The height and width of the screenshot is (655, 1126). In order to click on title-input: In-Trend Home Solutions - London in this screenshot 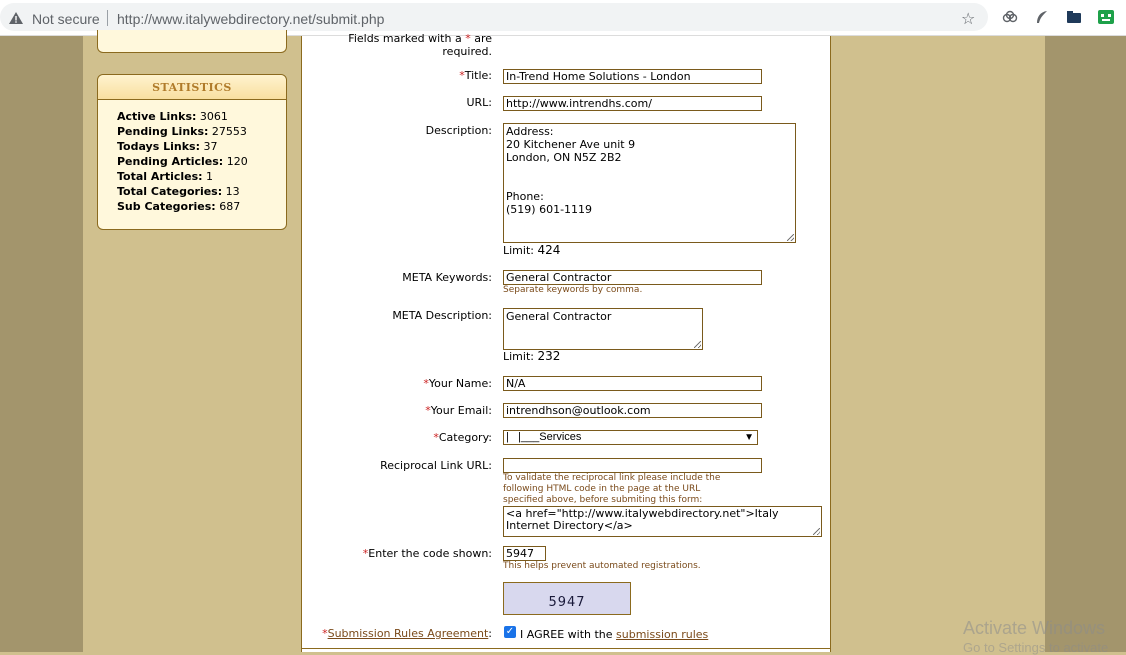, I will do `click(632, 76)`.